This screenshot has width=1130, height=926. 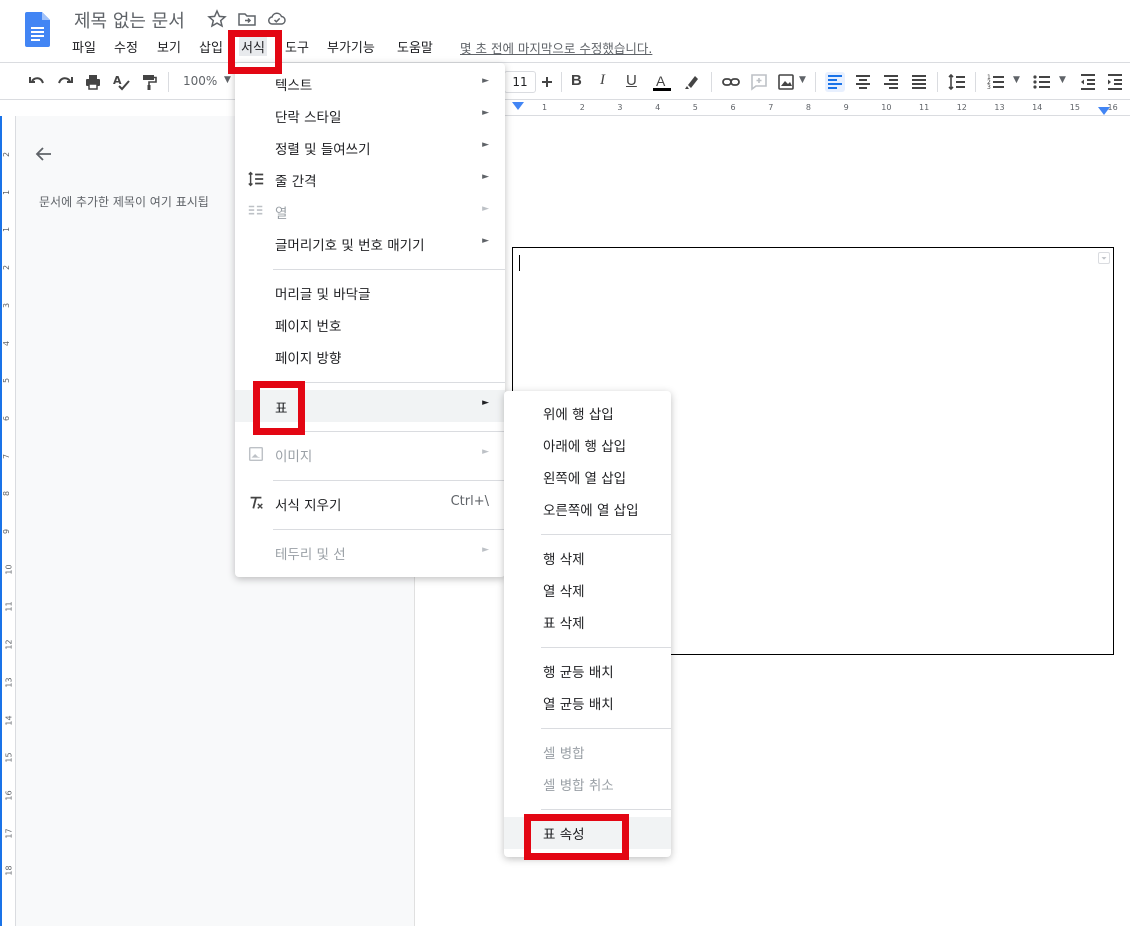 I want to click on menu-item-unmerge-cells: 셀 병합 취소, so click(x=587, y=783).